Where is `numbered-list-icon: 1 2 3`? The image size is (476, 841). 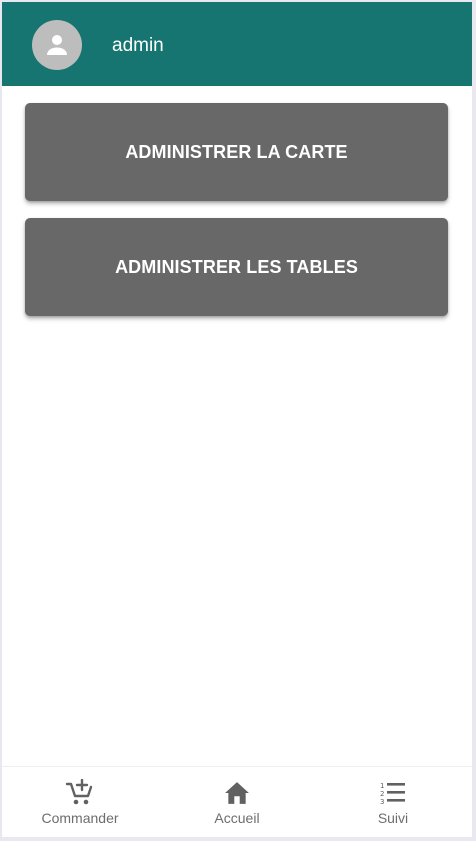 numbered-list-icon: 1 2 3 is located at coordinates (392, 794).